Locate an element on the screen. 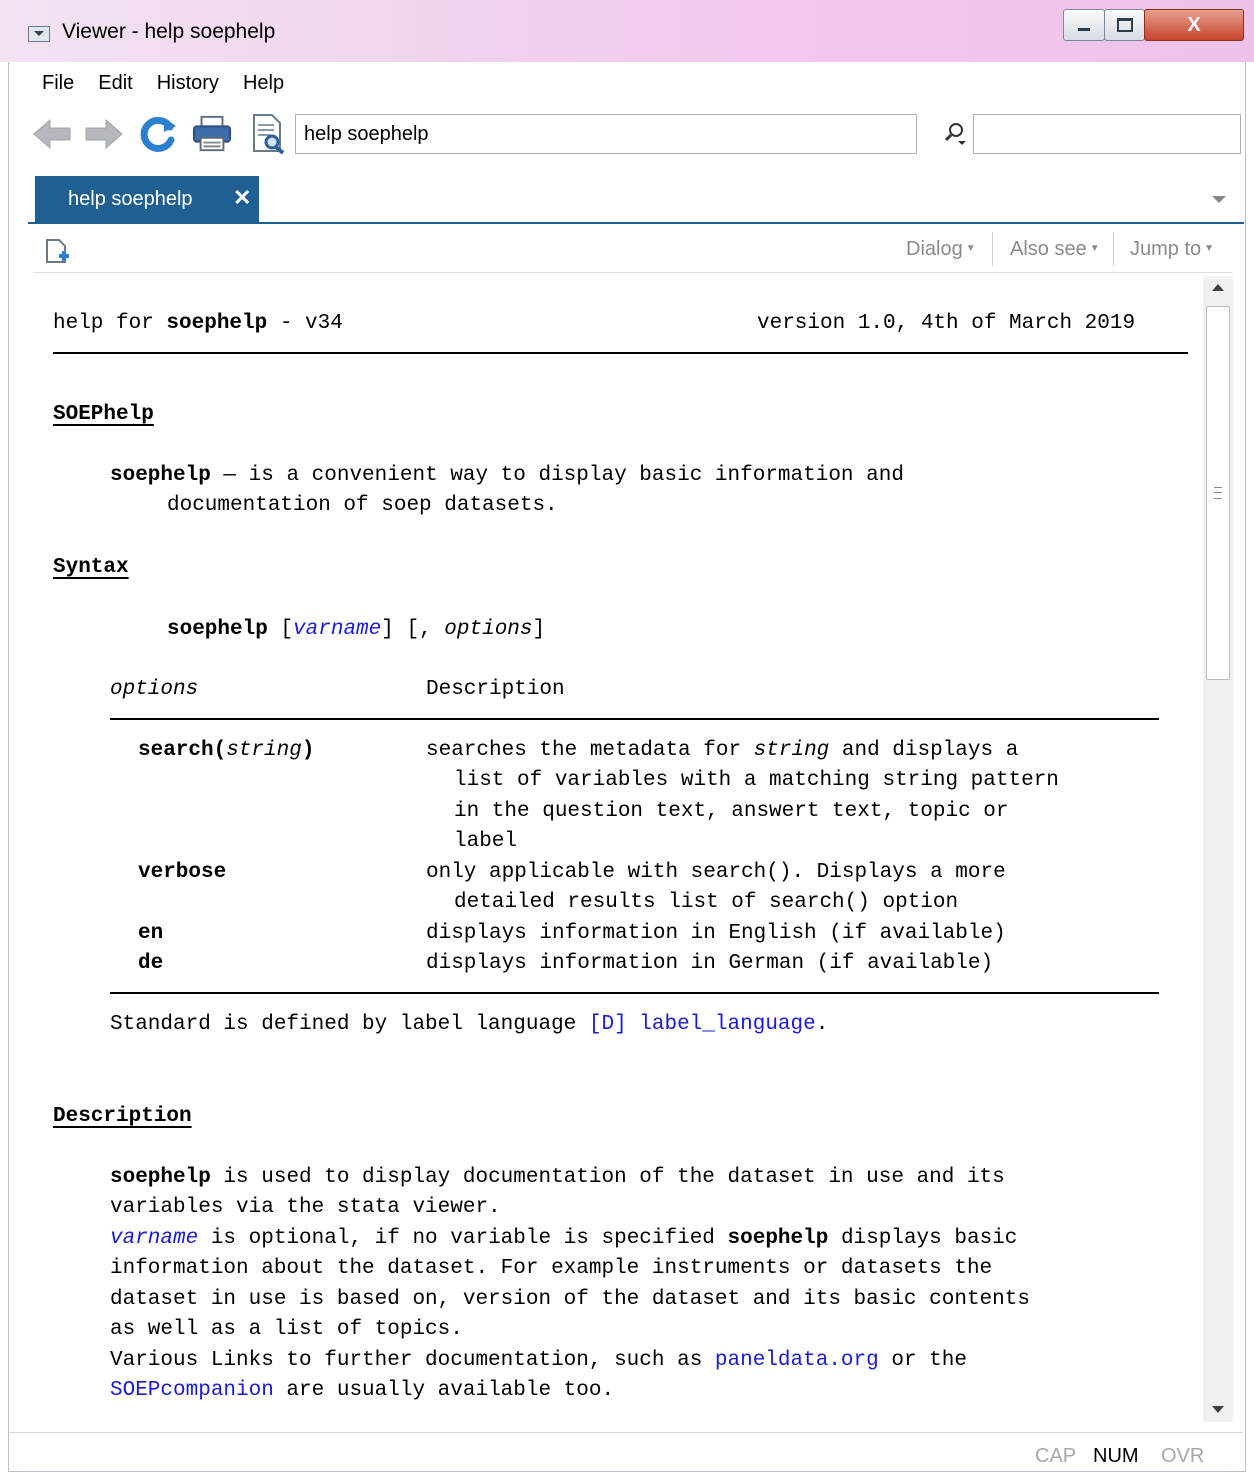 The height and width of the screenshot is (1479, 1254). column-header-description: Description is located at coordinates (495, 689).